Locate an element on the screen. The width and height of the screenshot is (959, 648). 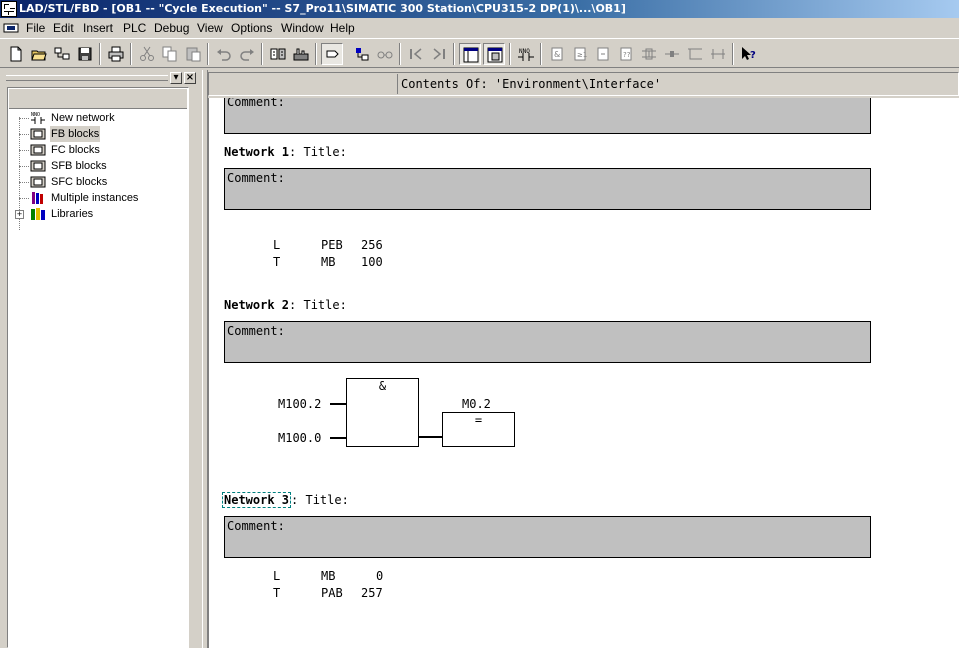
tree-item-label: FC blocks is located at coordinates (75, 150).